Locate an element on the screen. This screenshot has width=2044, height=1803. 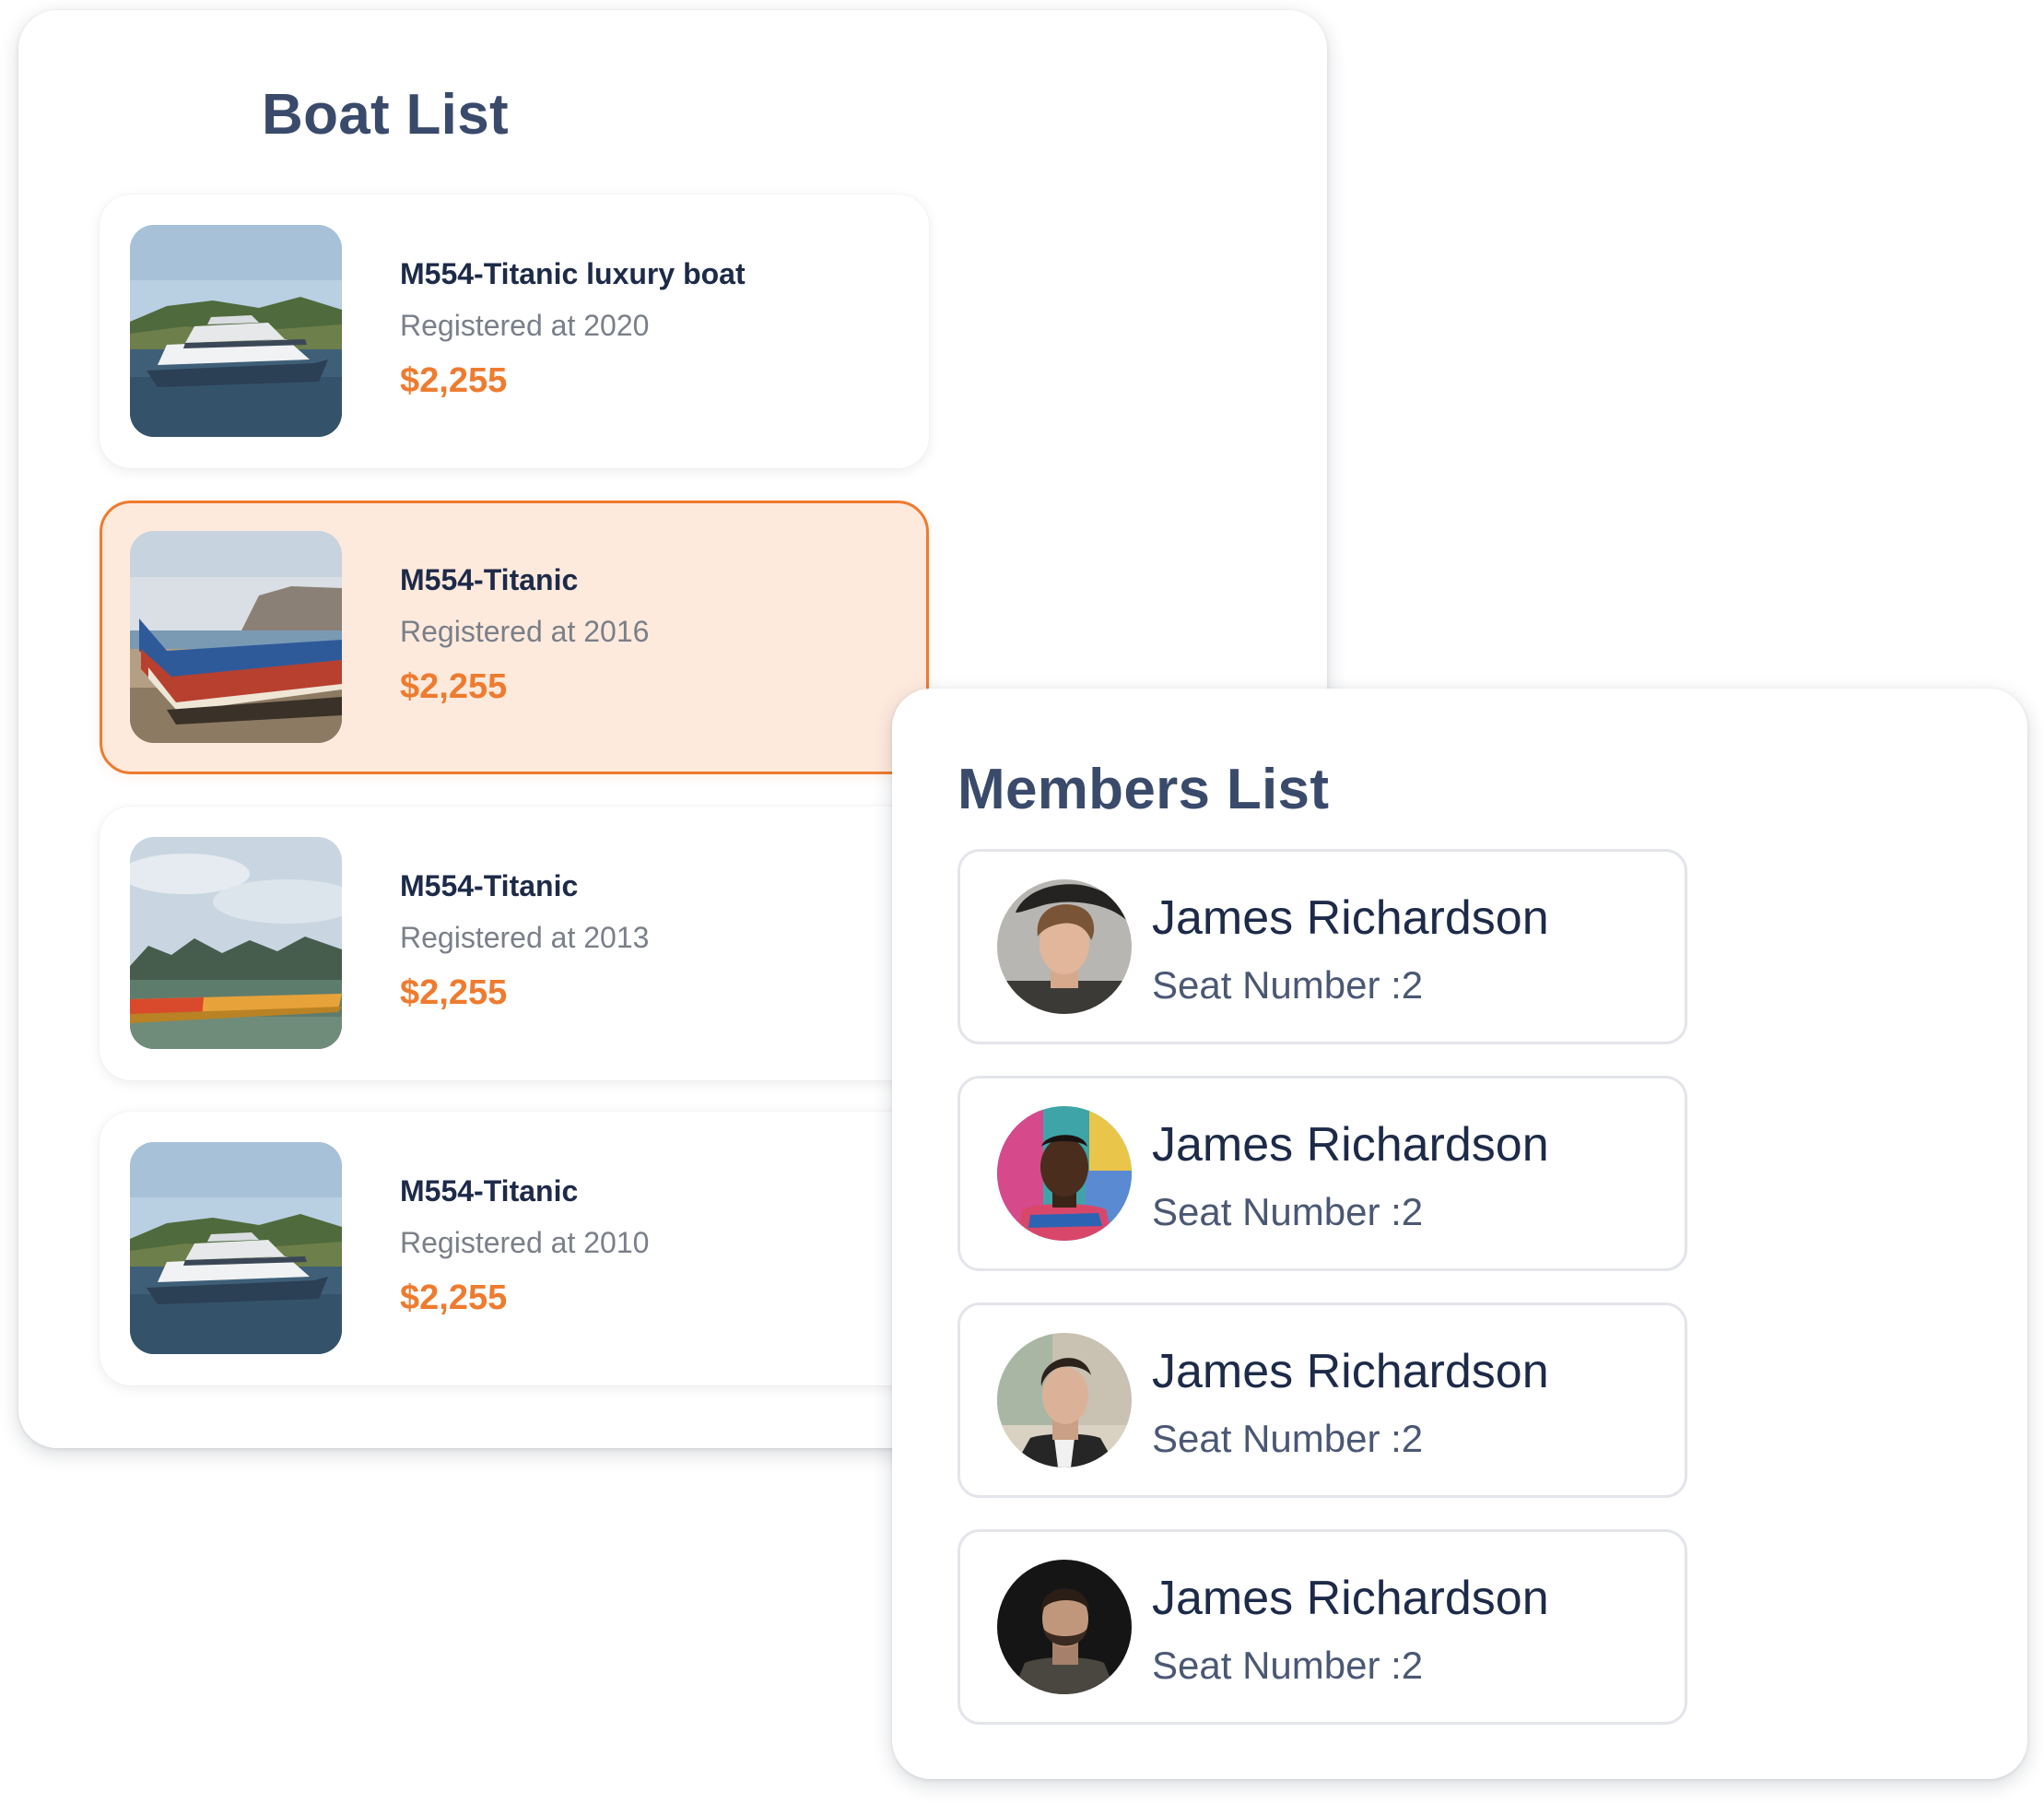
members-list-title: Members List is located at coordinates (1143, 789).